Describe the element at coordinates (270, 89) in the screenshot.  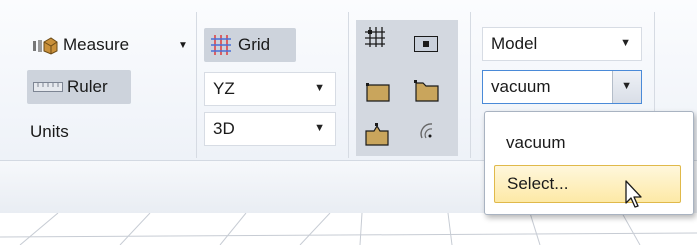
I see `grid-plane-dropdown: YZ ▼` at that location.